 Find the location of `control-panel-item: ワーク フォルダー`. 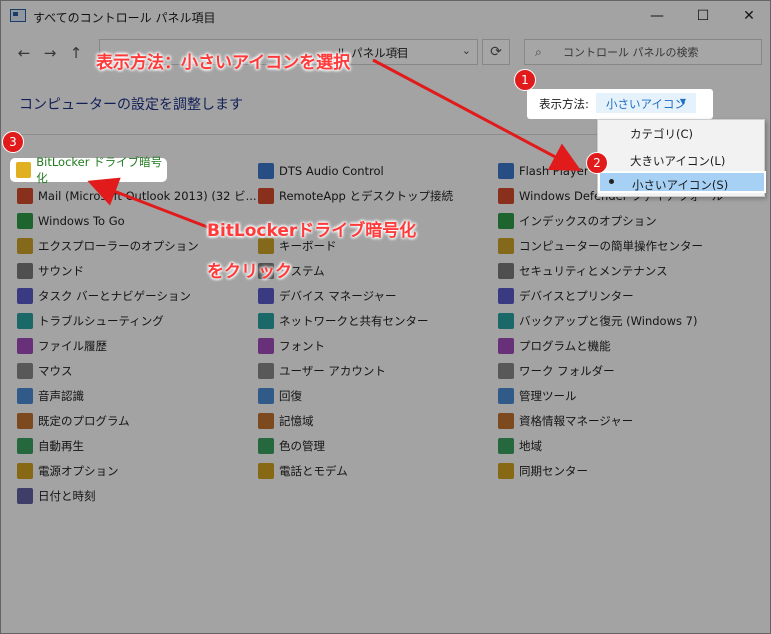

control-panel-item: ワーク フォルダー is located at coordinates (556, 371).